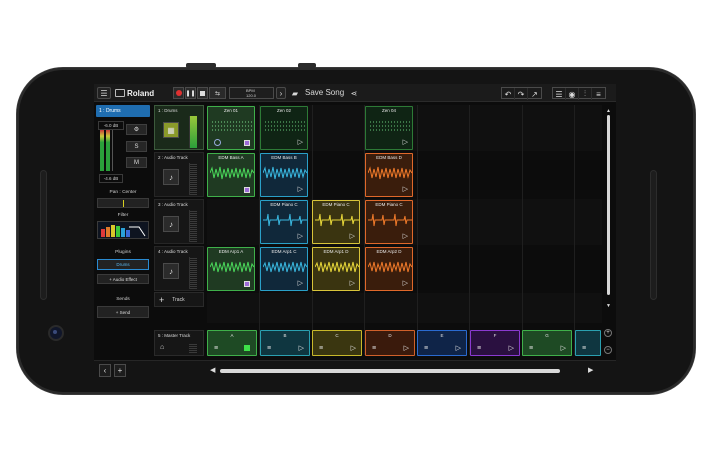 The image size is (707, 471). What do you see at coordinates (179, 343) in the screenshot?
I see `master-track-header: 5 : Master Track ⌂` at bounding box center [179, 343].